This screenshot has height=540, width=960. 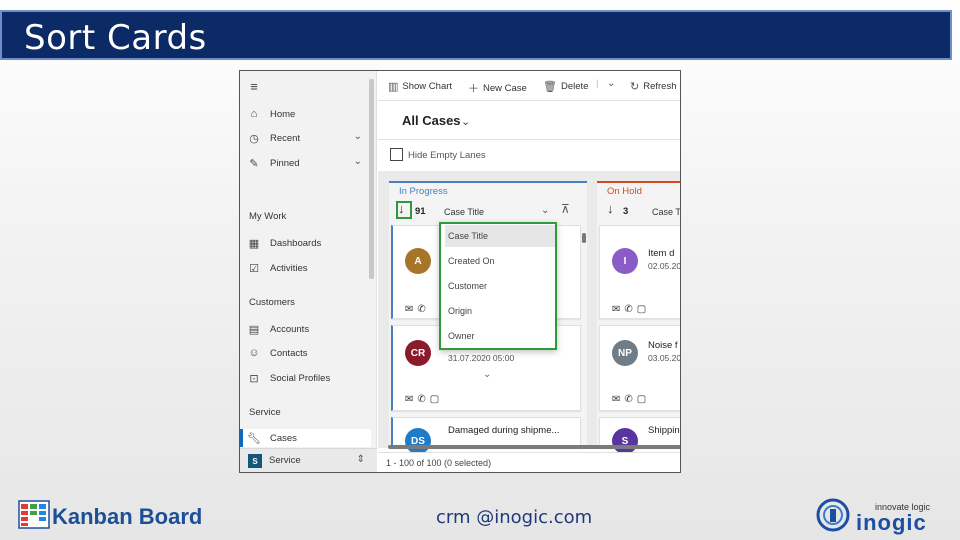 I want to click on sidebar-item-label: Social Profiles, so click(x=300, y=378).